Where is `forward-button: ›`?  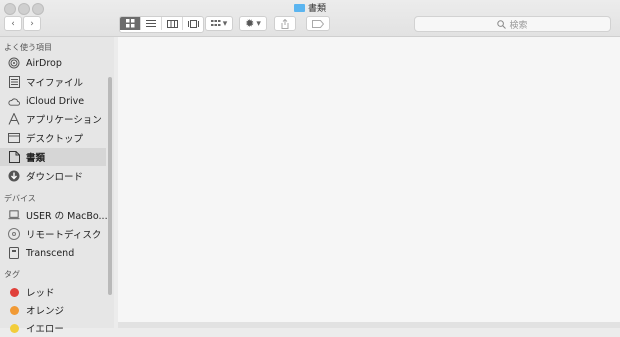 forward-button: › is located at coordinates (32, 23).